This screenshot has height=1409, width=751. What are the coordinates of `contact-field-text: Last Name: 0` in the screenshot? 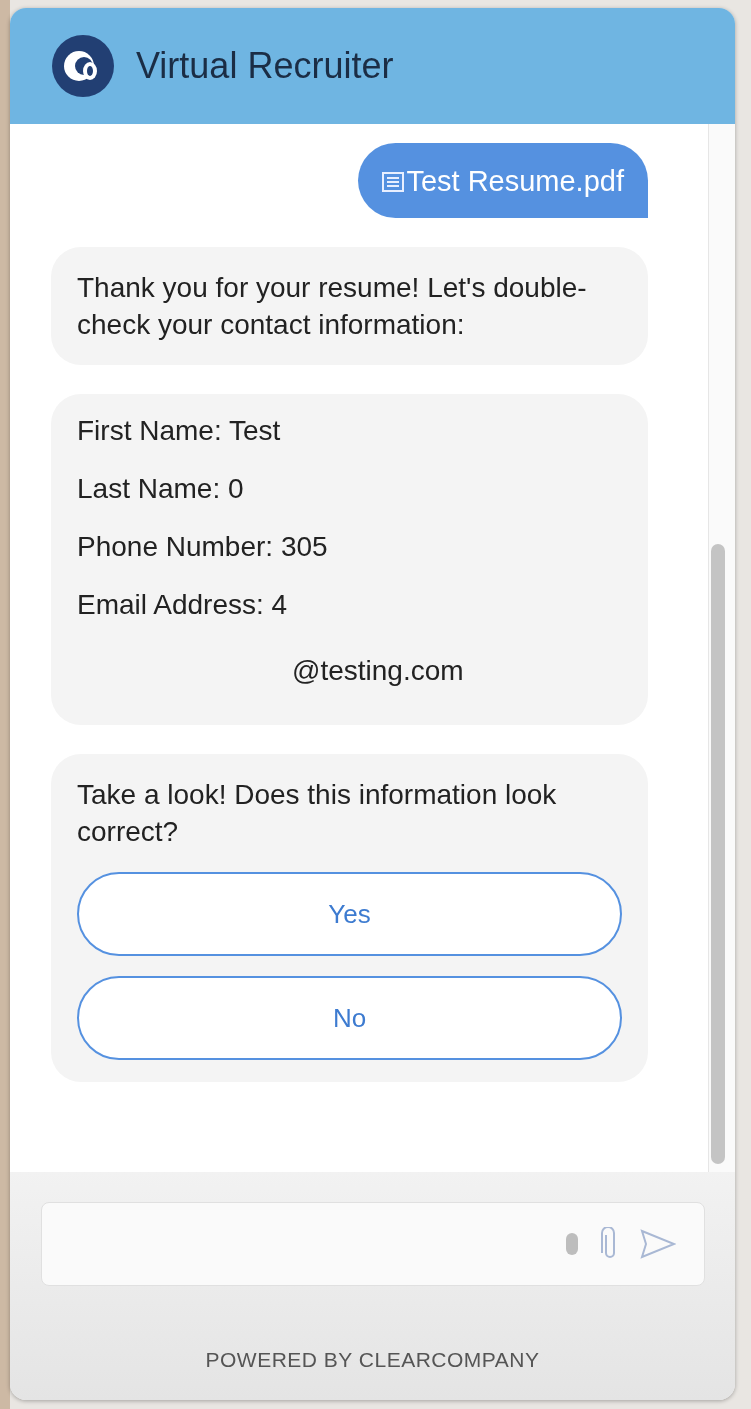 It's located at (161, 489).